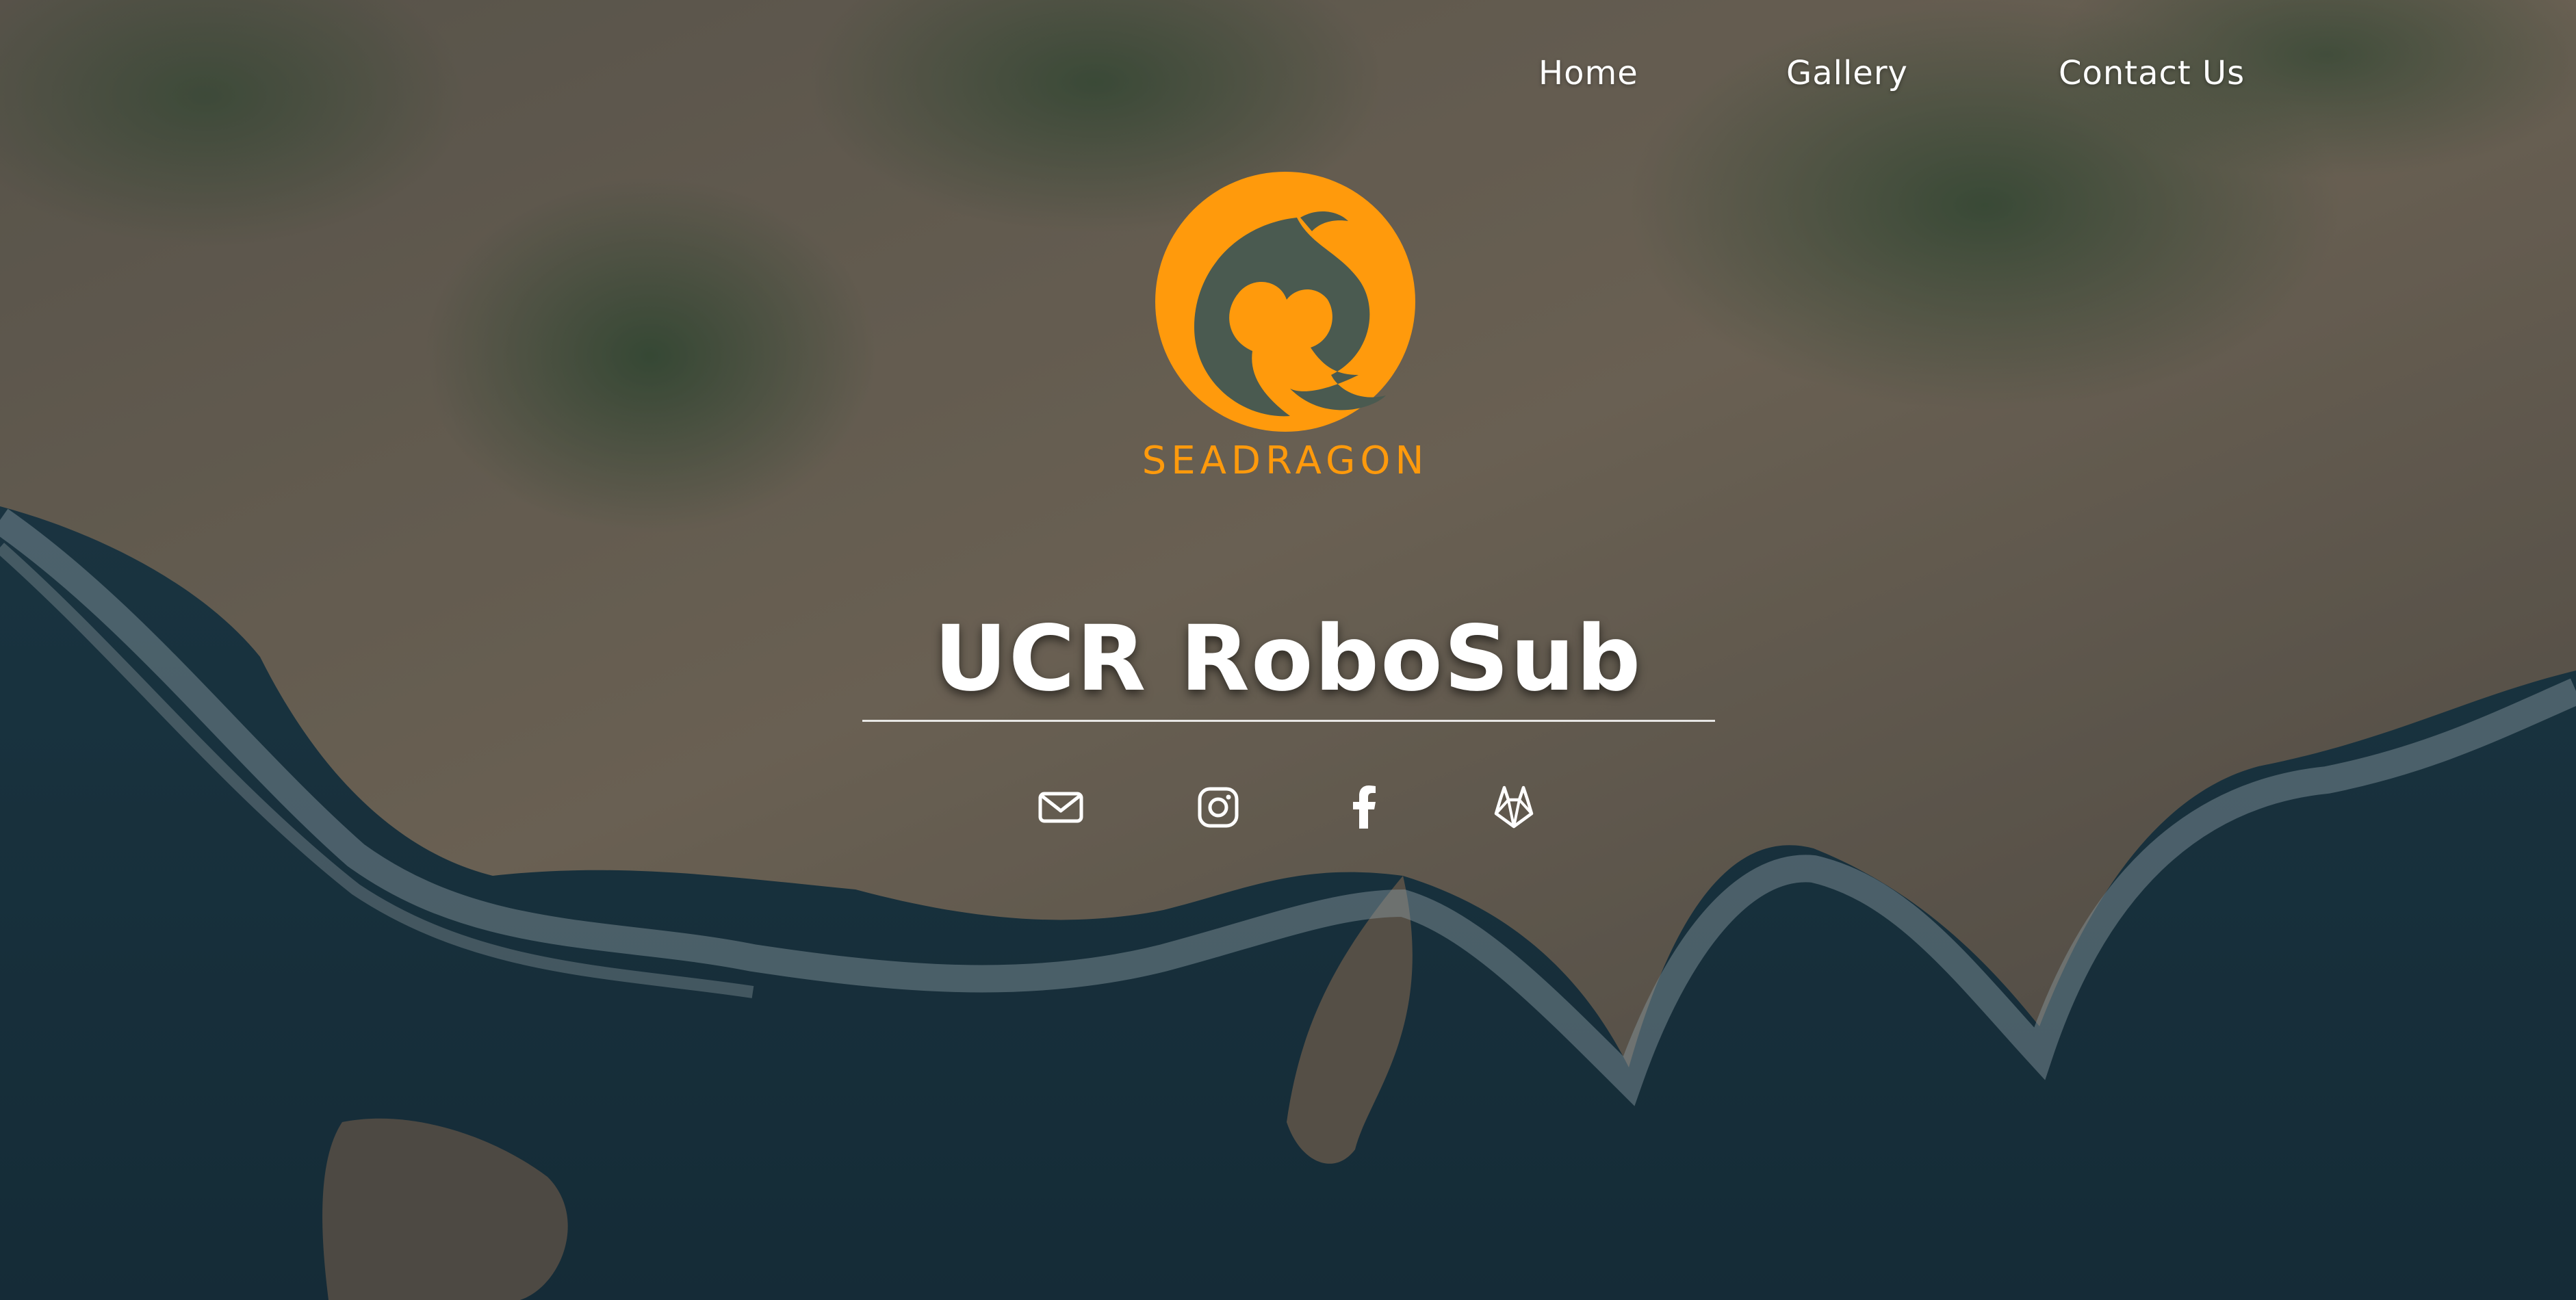 This screenshot has width=2576, height=1300. Describe the element at coordinates (1847, 73) in the screenshot. I see `nav-gallery-link: Gallery` at that location.